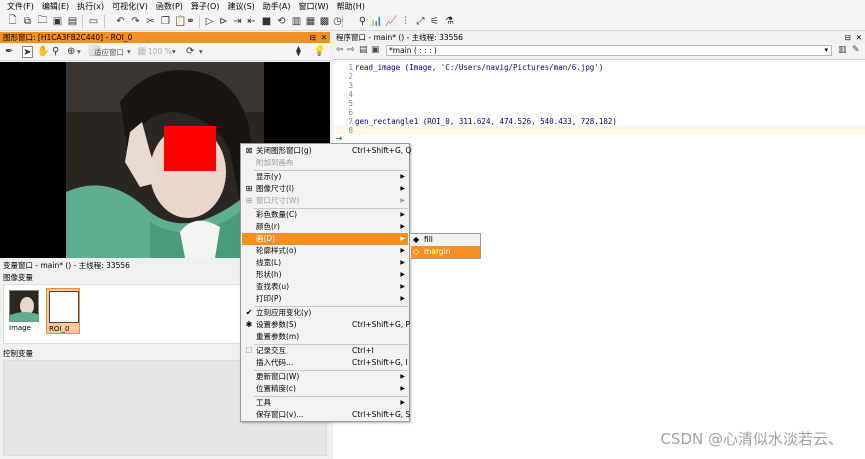 This screenshot has height=459, width=865. What do you see at coordinates (340, 50) in the screenshot?
I see `back-arrow-icon: ⇦` at bounding box center [340, 50].